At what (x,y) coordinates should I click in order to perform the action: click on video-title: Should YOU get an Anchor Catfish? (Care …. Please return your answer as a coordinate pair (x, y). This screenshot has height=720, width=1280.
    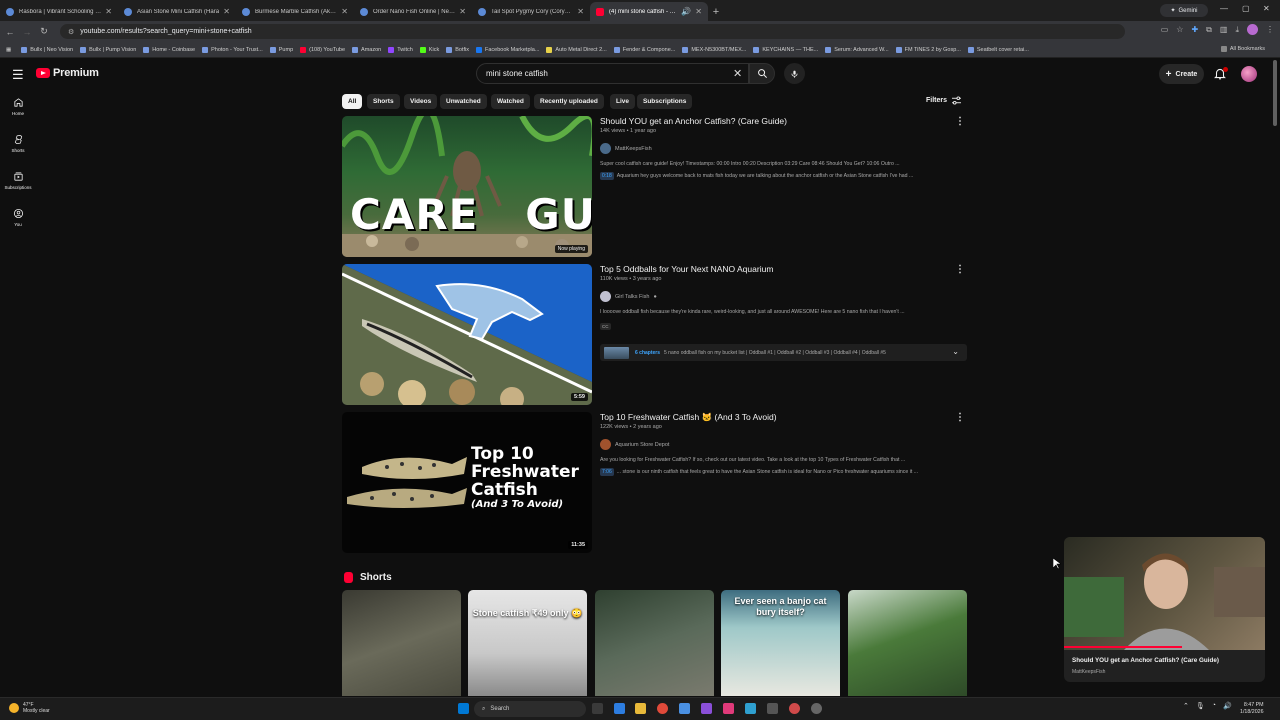
    Looking at the image, I should click on (780, 121).